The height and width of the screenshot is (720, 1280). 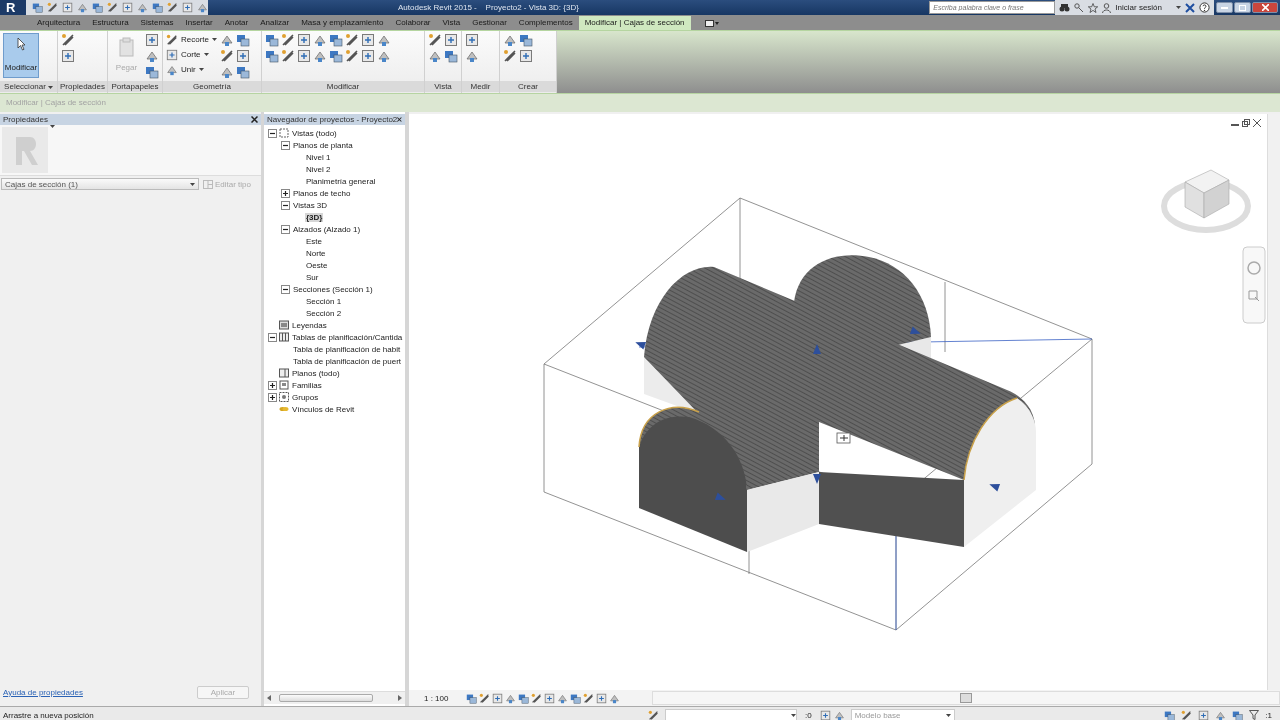 What do you see at coordinates (314, 133) in the screenshot?
I see `tree-item: Vistas (todo)` at bounding box center [314, 133].